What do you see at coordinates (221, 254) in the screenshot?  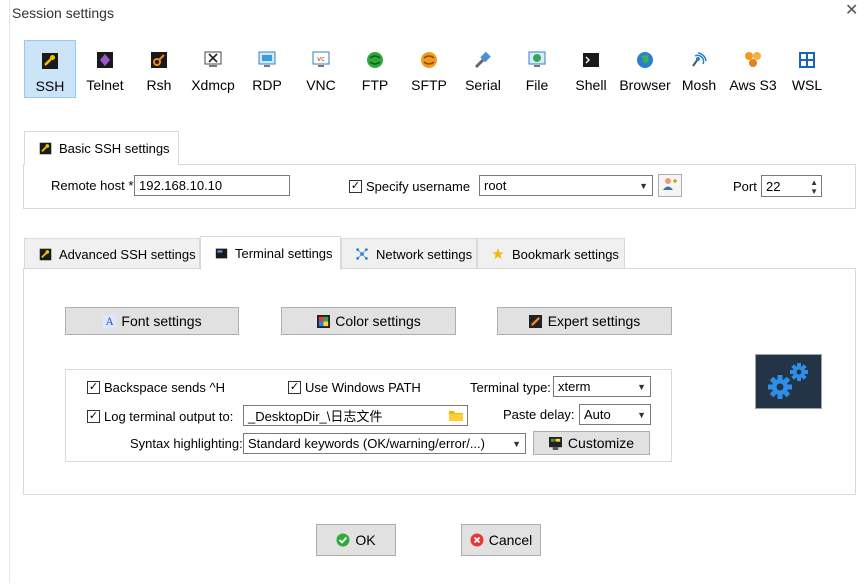 I see `terminal-icon` at bounding box center [221, 254].